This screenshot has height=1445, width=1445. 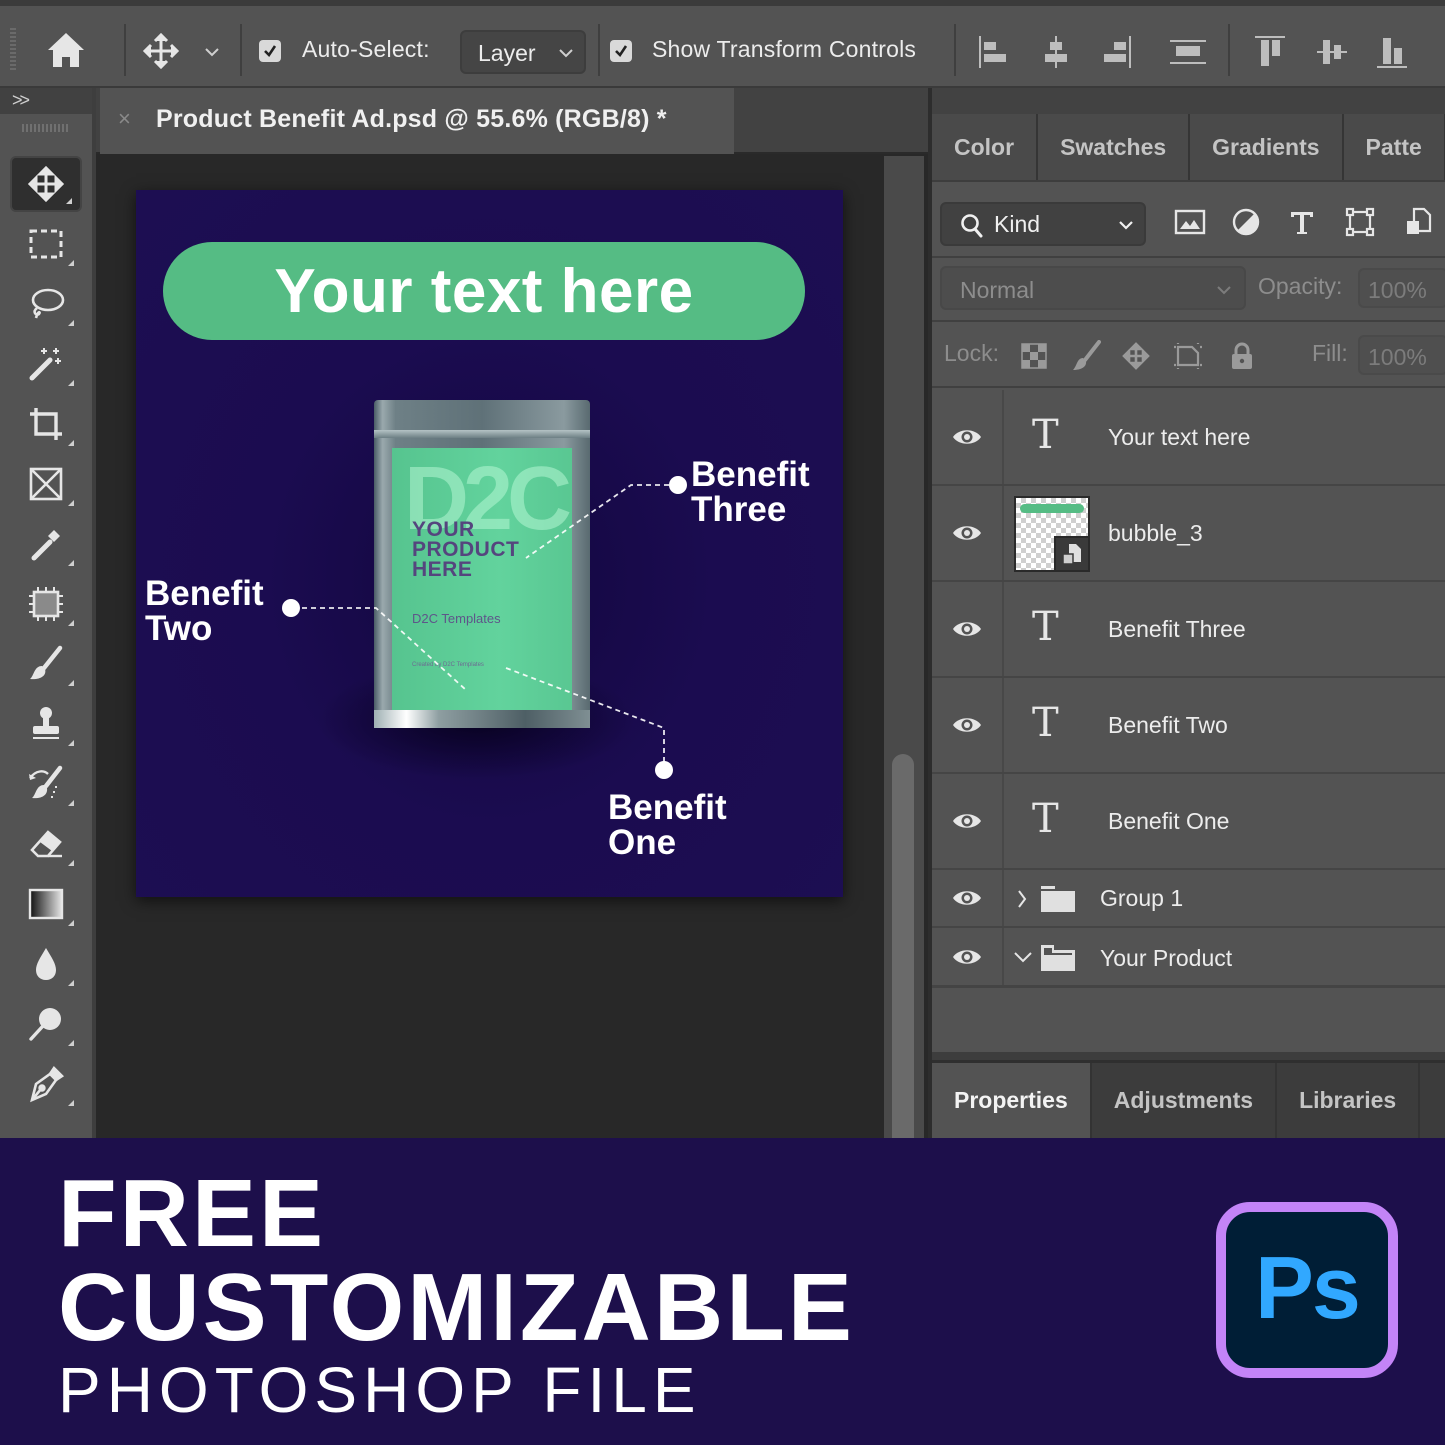 I want to click on align-left-edges-icon, so click(x=994, y=52).